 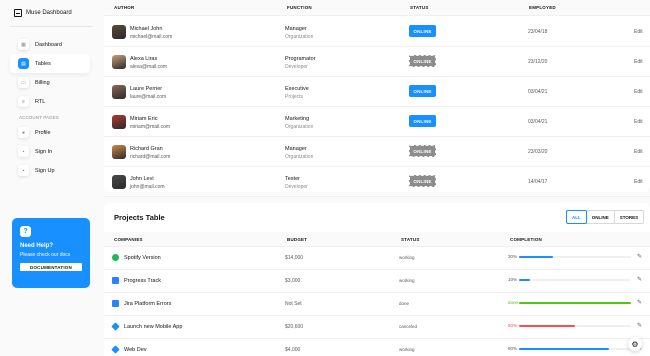 I want to click on author-email: alexa@mail.com, so click(x=149, y=67).